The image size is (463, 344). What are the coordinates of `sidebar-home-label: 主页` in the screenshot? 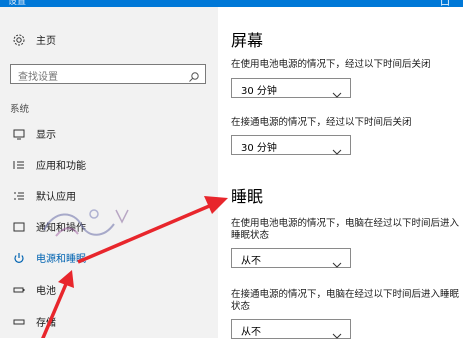 It's located at (46, 41).